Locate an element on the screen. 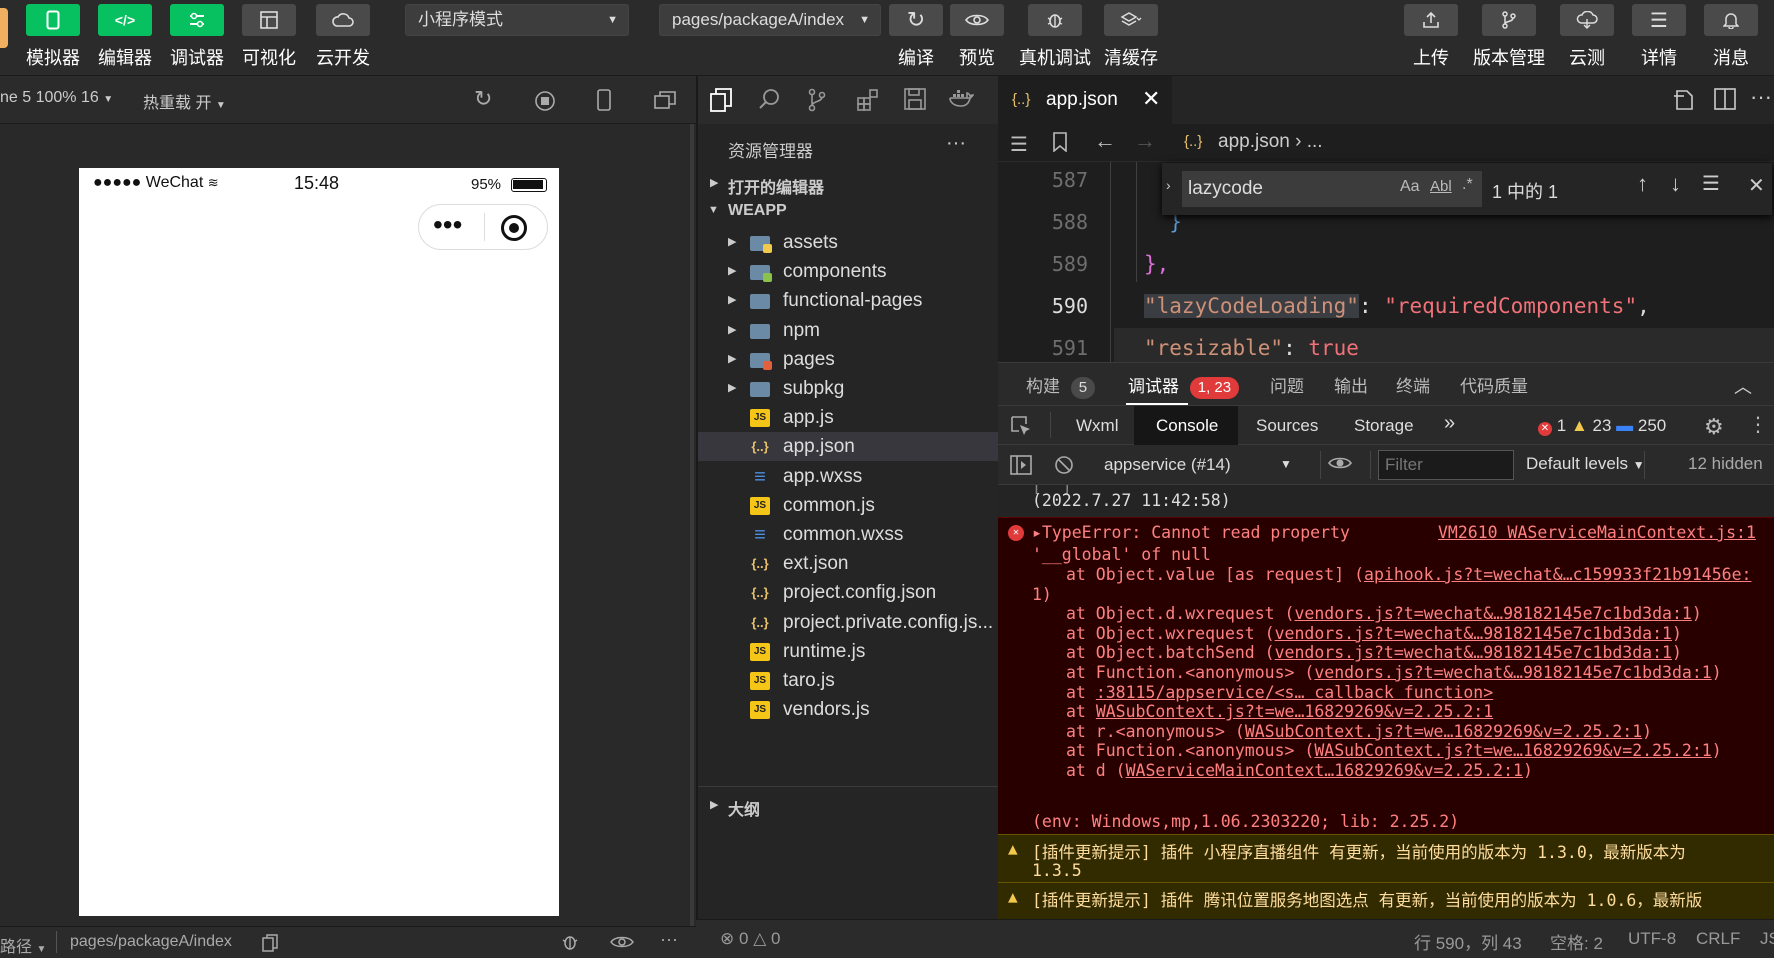 The image size is (1774, 958). mode-select: 小程序模式 ▼ is located at coordinates (517, 20).